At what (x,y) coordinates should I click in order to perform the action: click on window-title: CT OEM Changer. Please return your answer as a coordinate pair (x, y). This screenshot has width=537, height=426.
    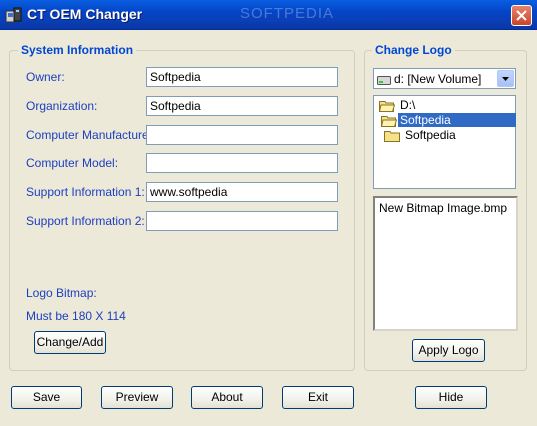
    Looking at the image, I should click on (85, 14).